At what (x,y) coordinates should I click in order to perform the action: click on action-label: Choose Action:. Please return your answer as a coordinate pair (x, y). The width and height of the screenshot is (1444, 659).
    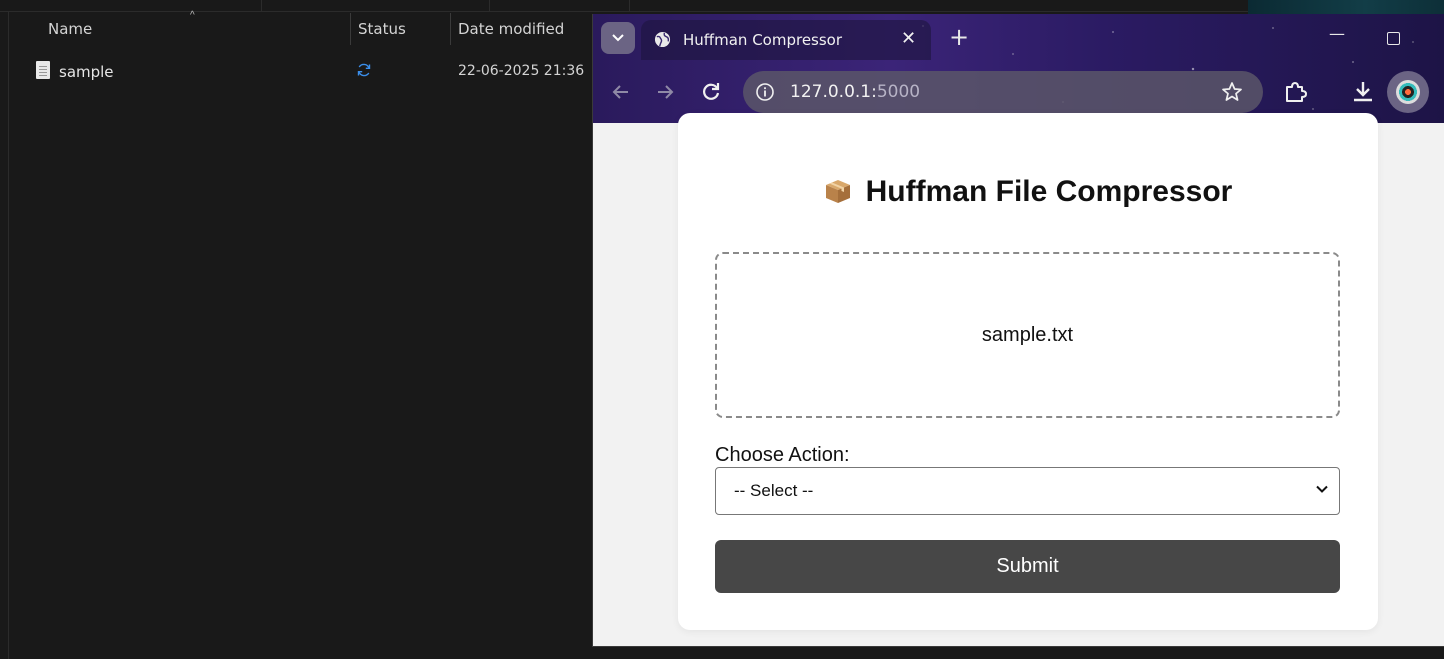
    Looking at the image, I should click on (782, 455).